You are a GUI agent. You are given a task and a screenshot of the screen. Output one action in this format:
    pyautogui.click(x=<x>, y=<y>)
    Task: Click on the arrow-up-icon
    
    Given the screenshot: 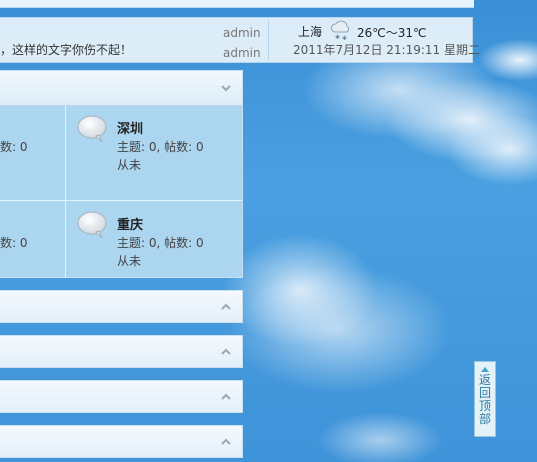 What is the action you would take?
    pyautogui.click(x=485, y=369)
    